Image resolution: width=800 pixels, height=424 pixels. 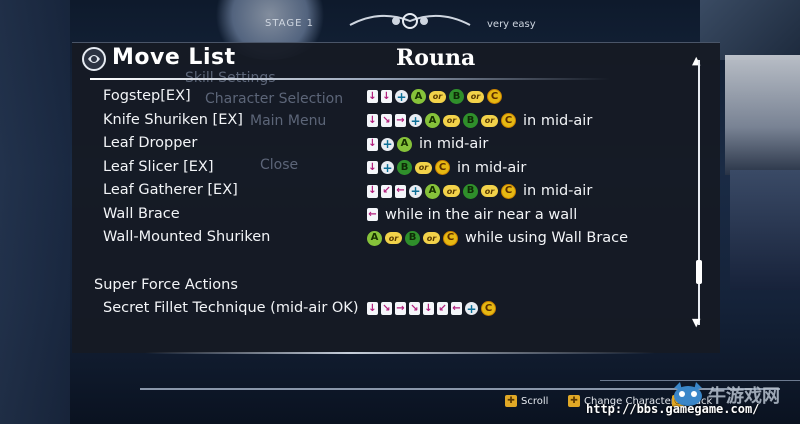 I want to click on move-row: Knife Shuriken [EX] ↓ ↘ → + Aor Bor Cin mid-air, so click(x=403, y=123).